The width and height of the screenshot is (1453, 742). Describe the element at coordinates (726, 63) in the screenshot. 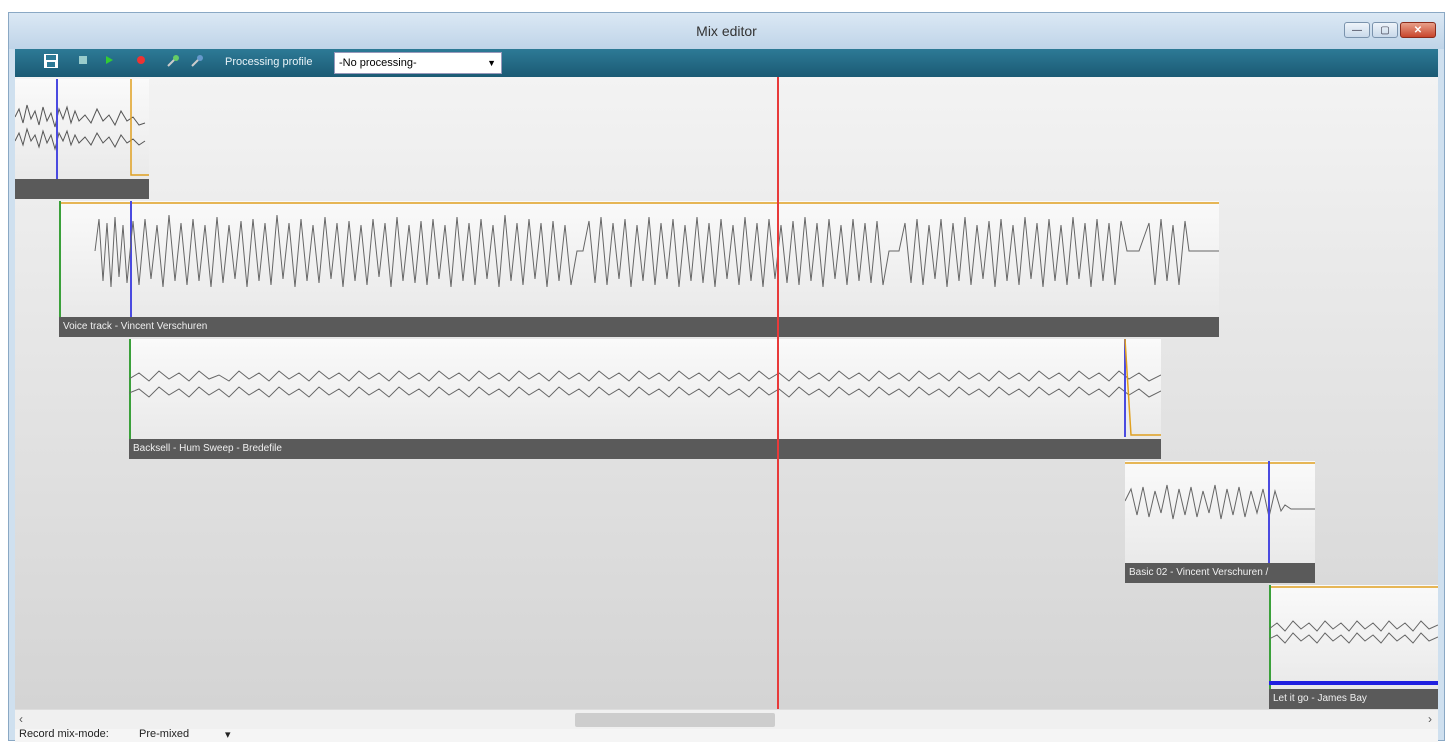

I see `toolbar: Processing profile -No processing- ▼` at that location.